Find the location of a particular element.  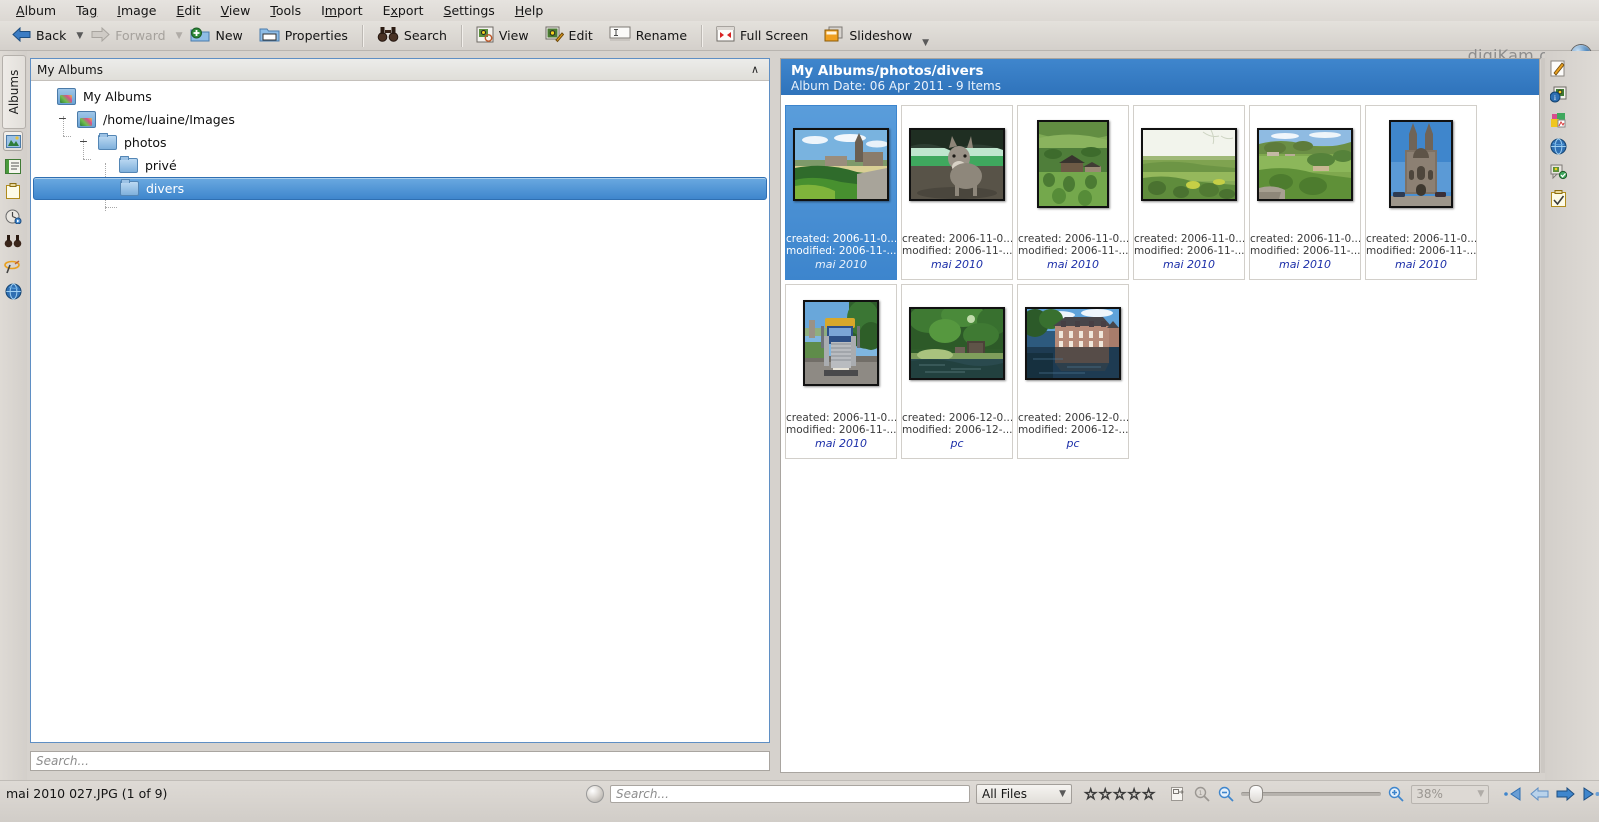

slider-handle is located at coordinates (1256, 794).